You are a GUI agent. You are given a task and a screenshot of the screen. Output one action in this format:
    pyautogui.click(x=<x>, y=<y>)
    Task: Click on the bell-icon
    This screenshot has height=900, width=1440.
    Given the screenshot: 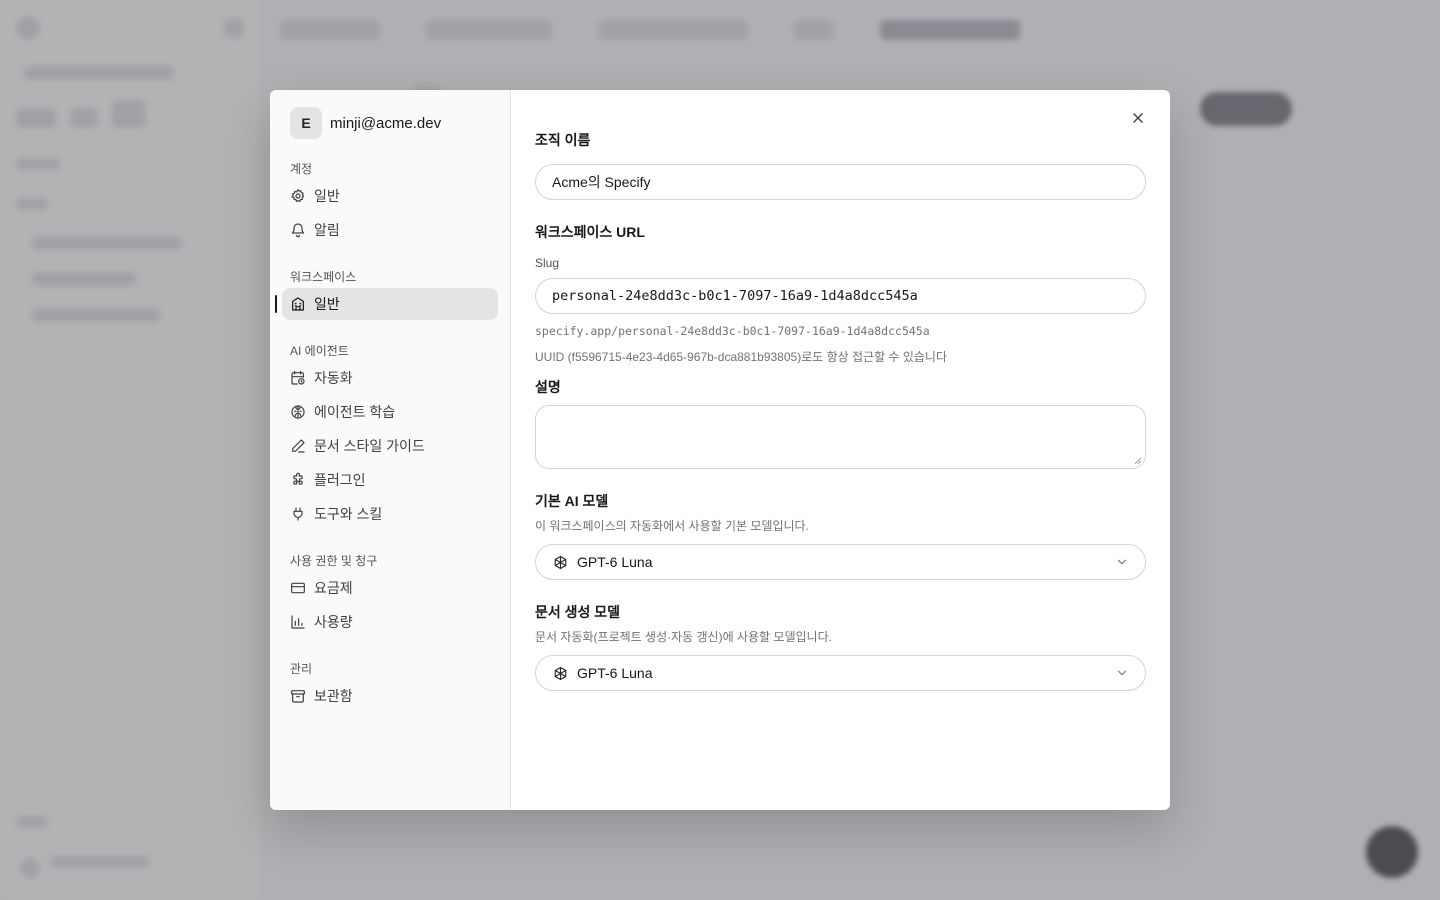 What is the action you would take?
    pyautogui.click(x=298, y=230)
    